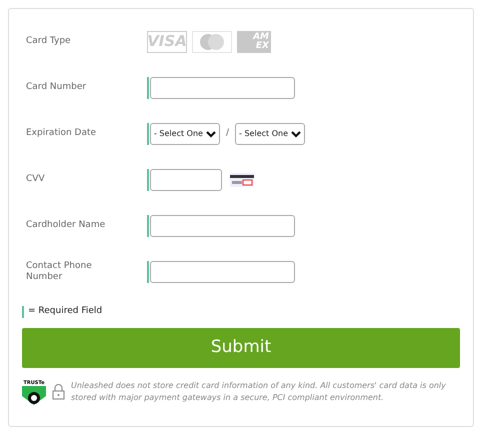  Describe the element at coordinates (212, 41) in the screenshot. I see `mastercard-logo` at that location.